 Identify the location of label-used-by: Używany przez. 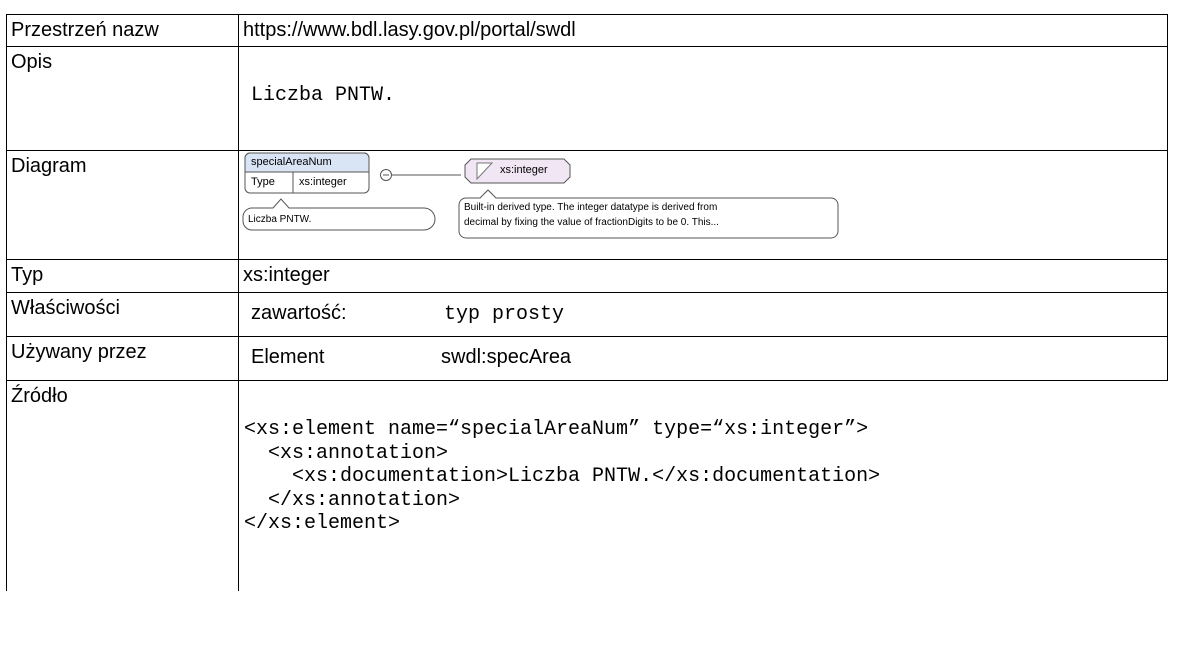
(122, 358).